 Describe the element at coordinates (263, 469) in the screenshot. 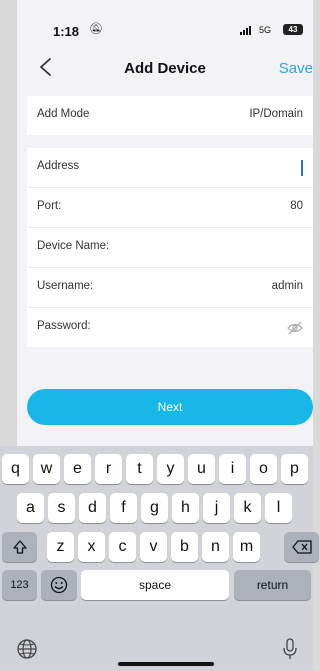

I see `key-o: o` at that location.